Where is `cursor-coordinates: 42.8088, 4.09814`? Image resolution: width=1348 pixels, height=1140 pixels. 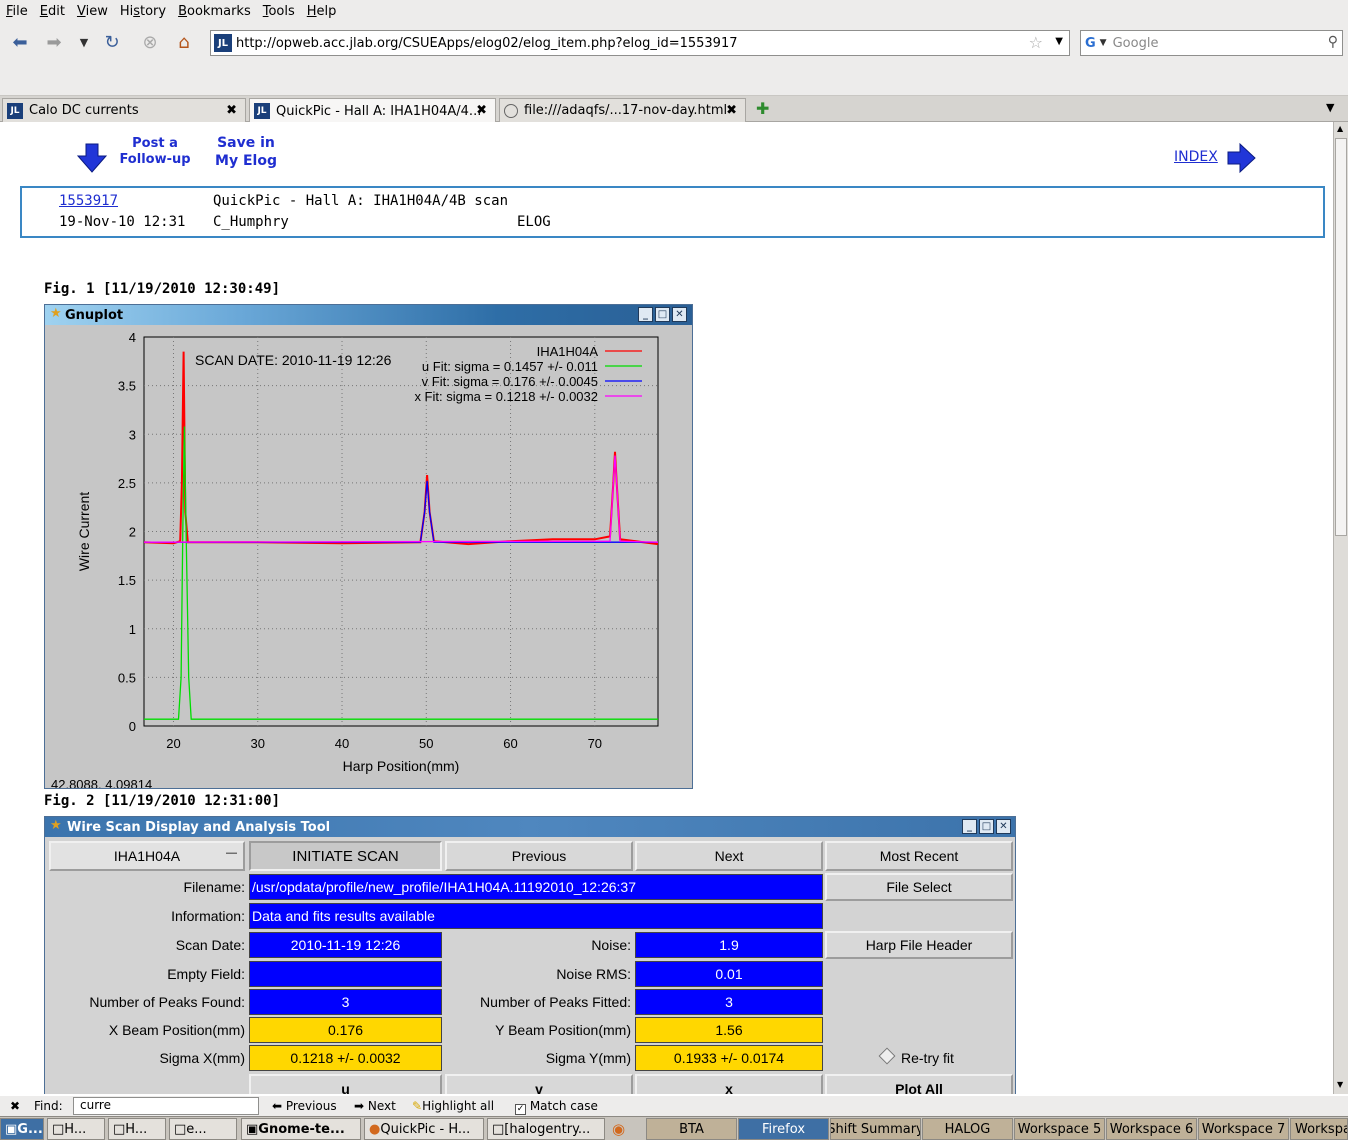
cursor-coordinates: 42.8088, 4.09814 is located at coordinates (102, 783).